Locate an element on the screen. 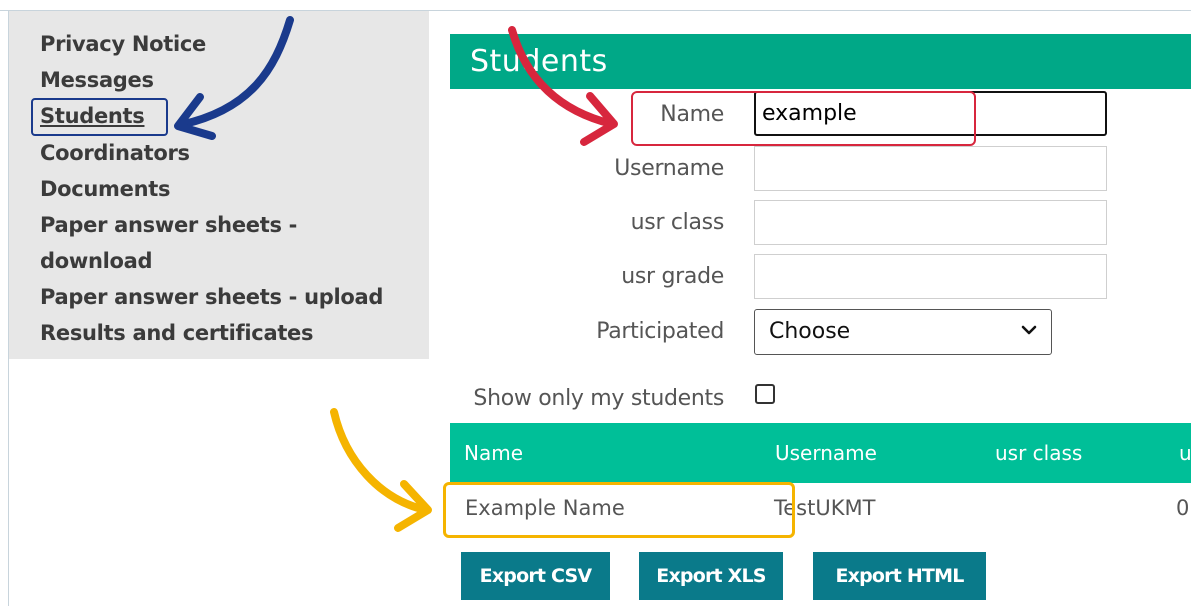 Image resolution: width=1191 pixels, height=606 pixels. column-header-grade: u is located at coordinates (1185, 453).